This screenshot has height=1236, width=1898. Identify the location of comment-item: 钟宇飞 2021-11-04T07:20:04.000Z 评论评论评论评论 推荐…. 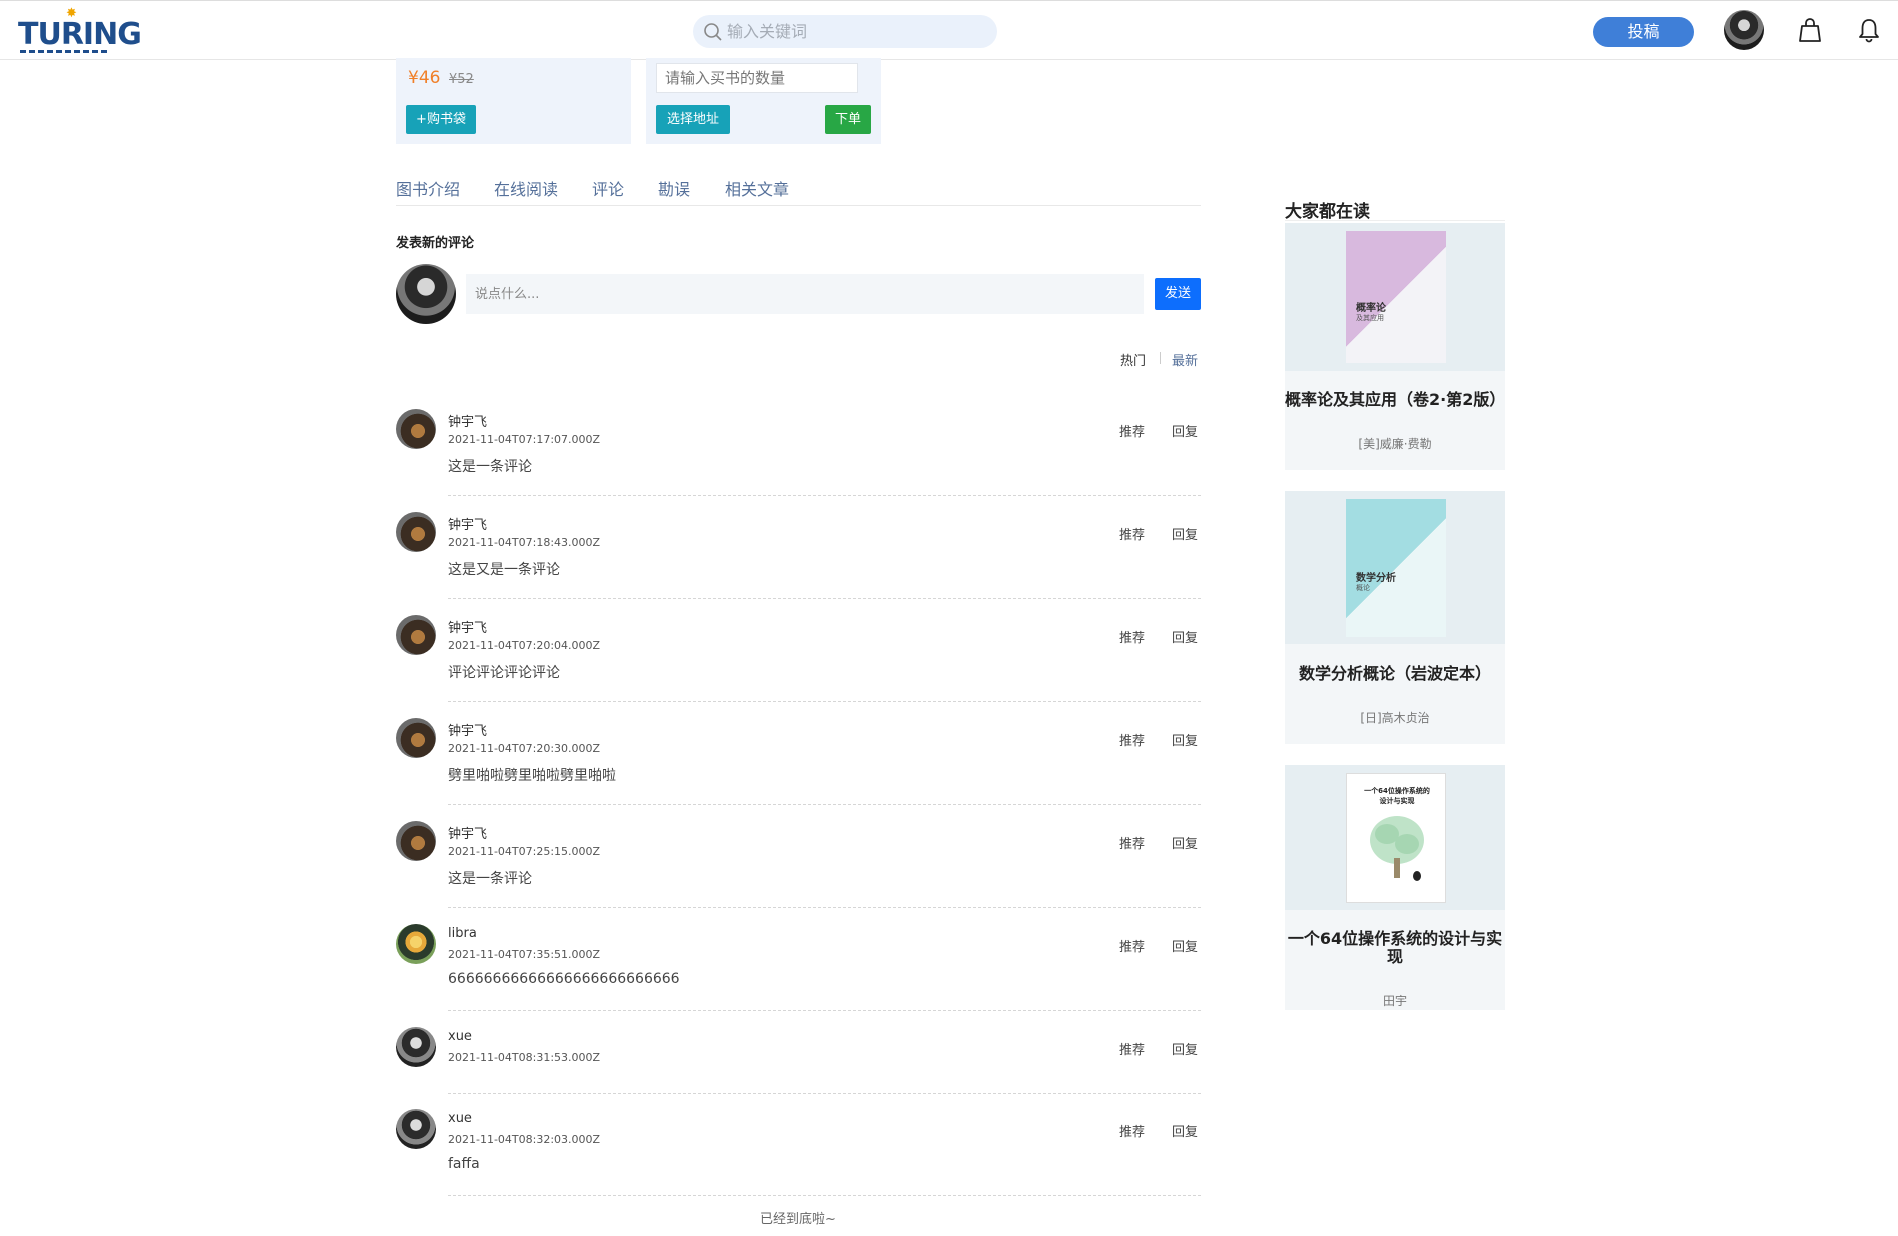
(798, 662).